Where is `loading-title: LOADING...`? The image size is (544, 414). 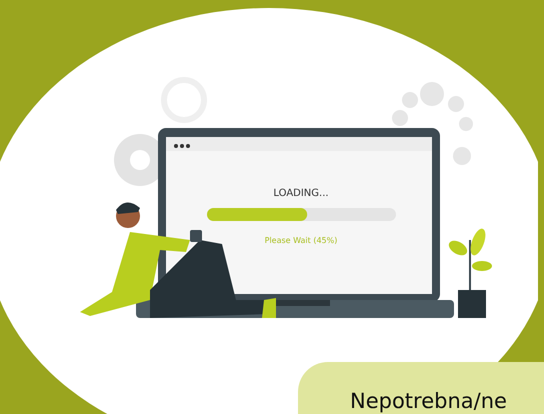
loading-title: LOADING... is located at coordinates (301, 193).